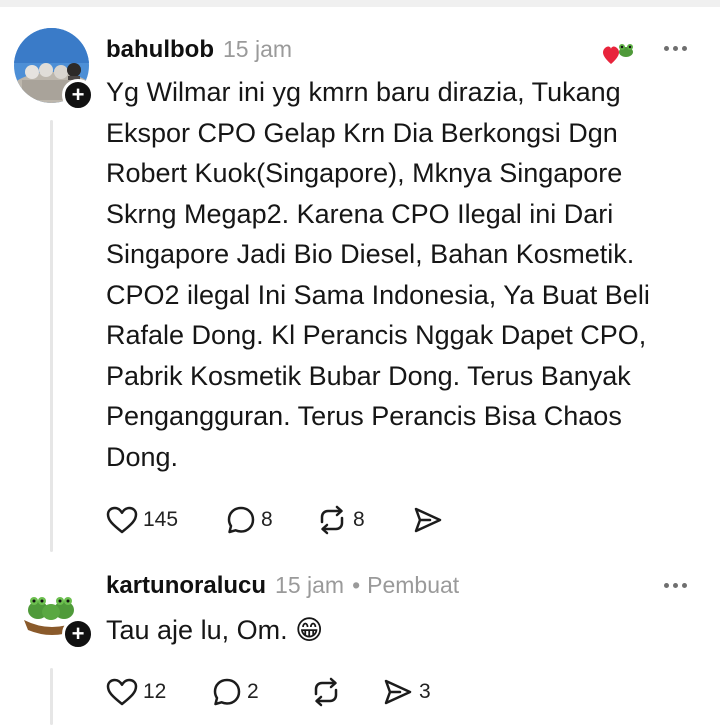  Describe the element at coordinates (618, 54) in the screenshot. I see `liked-by-author-icon` at that location.